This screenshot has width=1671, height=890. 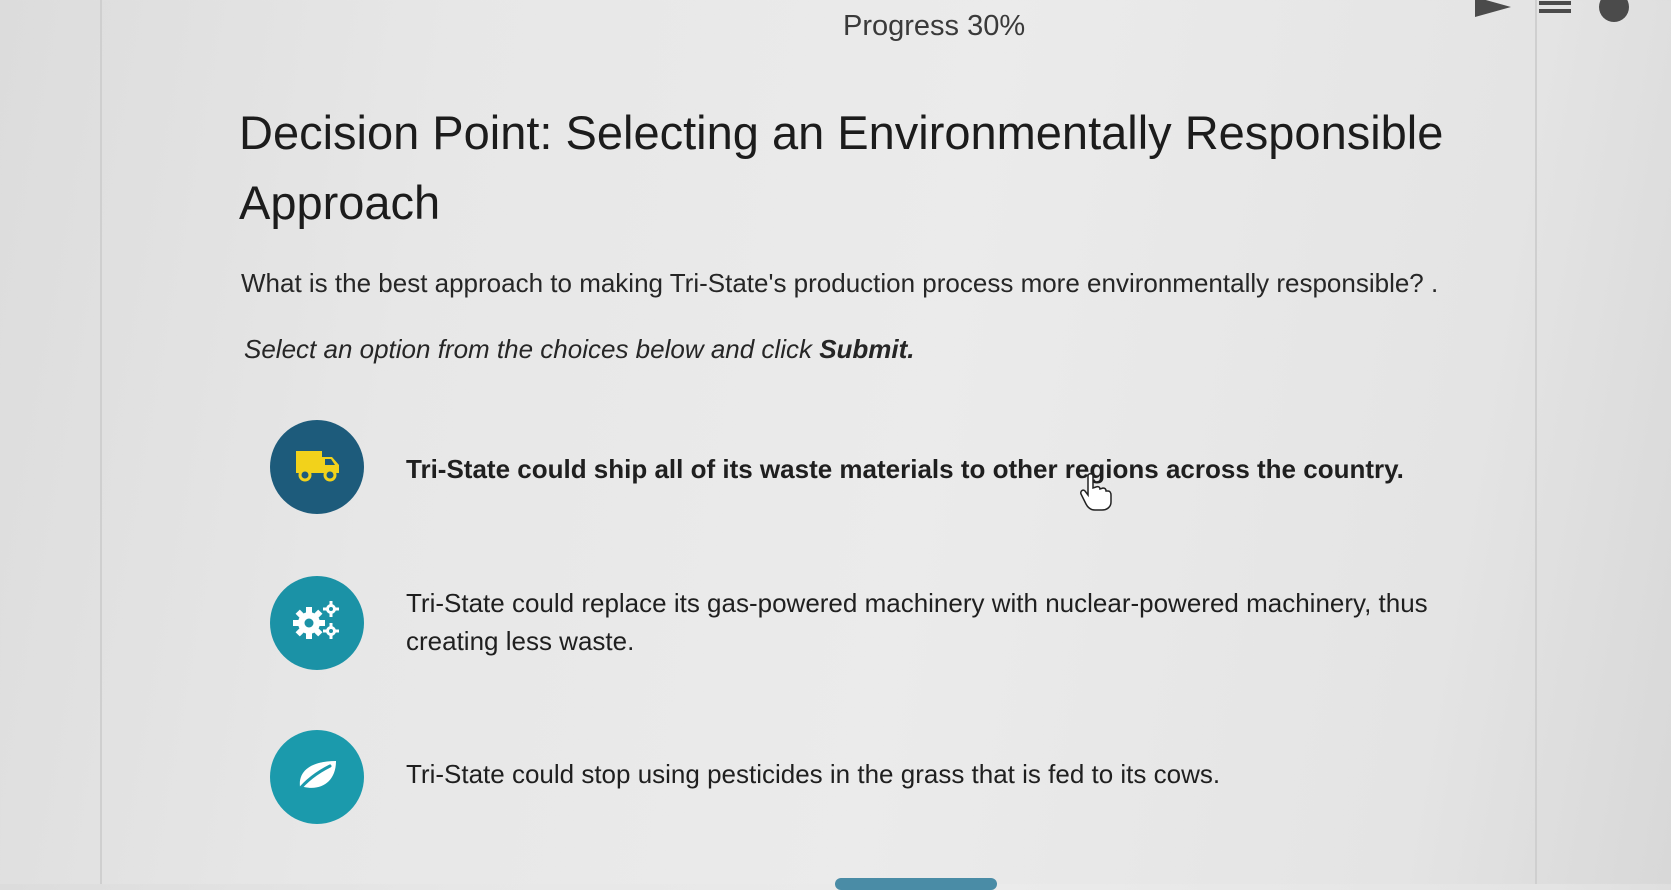 What do you see at coordinates (867, 349) in the screenshot?
I see `instruction-submit-word: Submit.` at bounding box center [867, 349].